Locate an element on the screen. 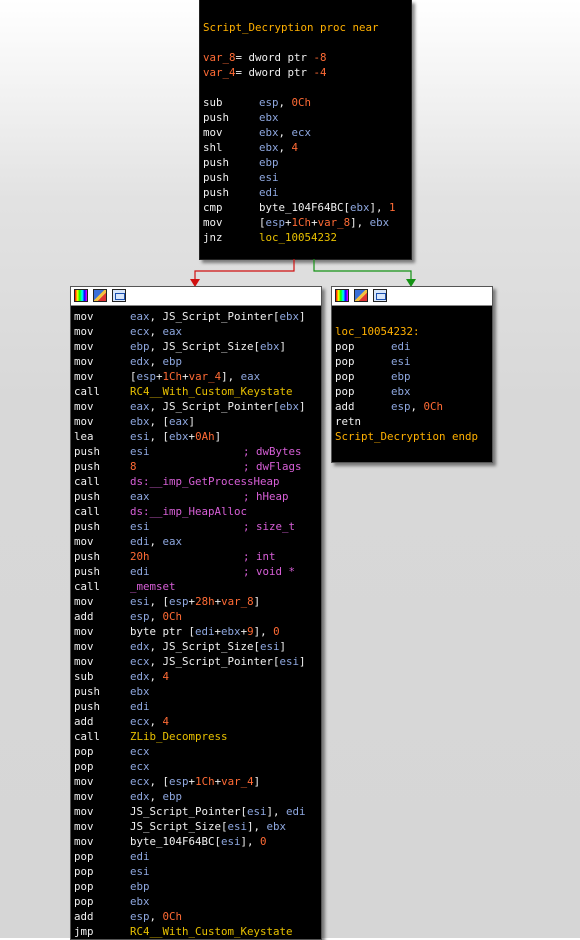 Image resolution: width=580 pixels, height=940 pixels. code-line: mov byte_104F64BC[esi], 0 is located at coordinates (197, 841).